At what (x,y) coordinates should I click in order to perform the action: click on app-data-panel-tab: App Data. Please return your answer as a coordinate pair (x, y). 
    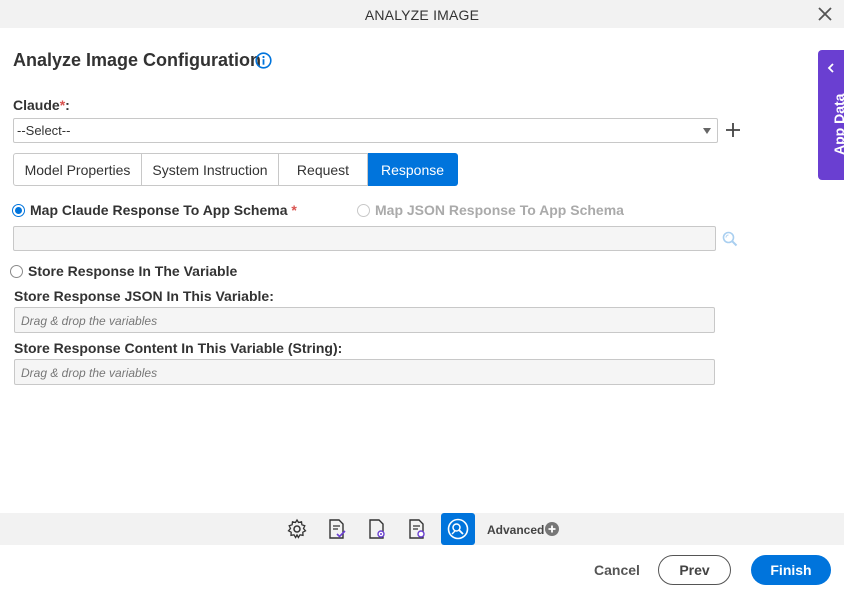
    Looking at the image, I should click on (831, 115).